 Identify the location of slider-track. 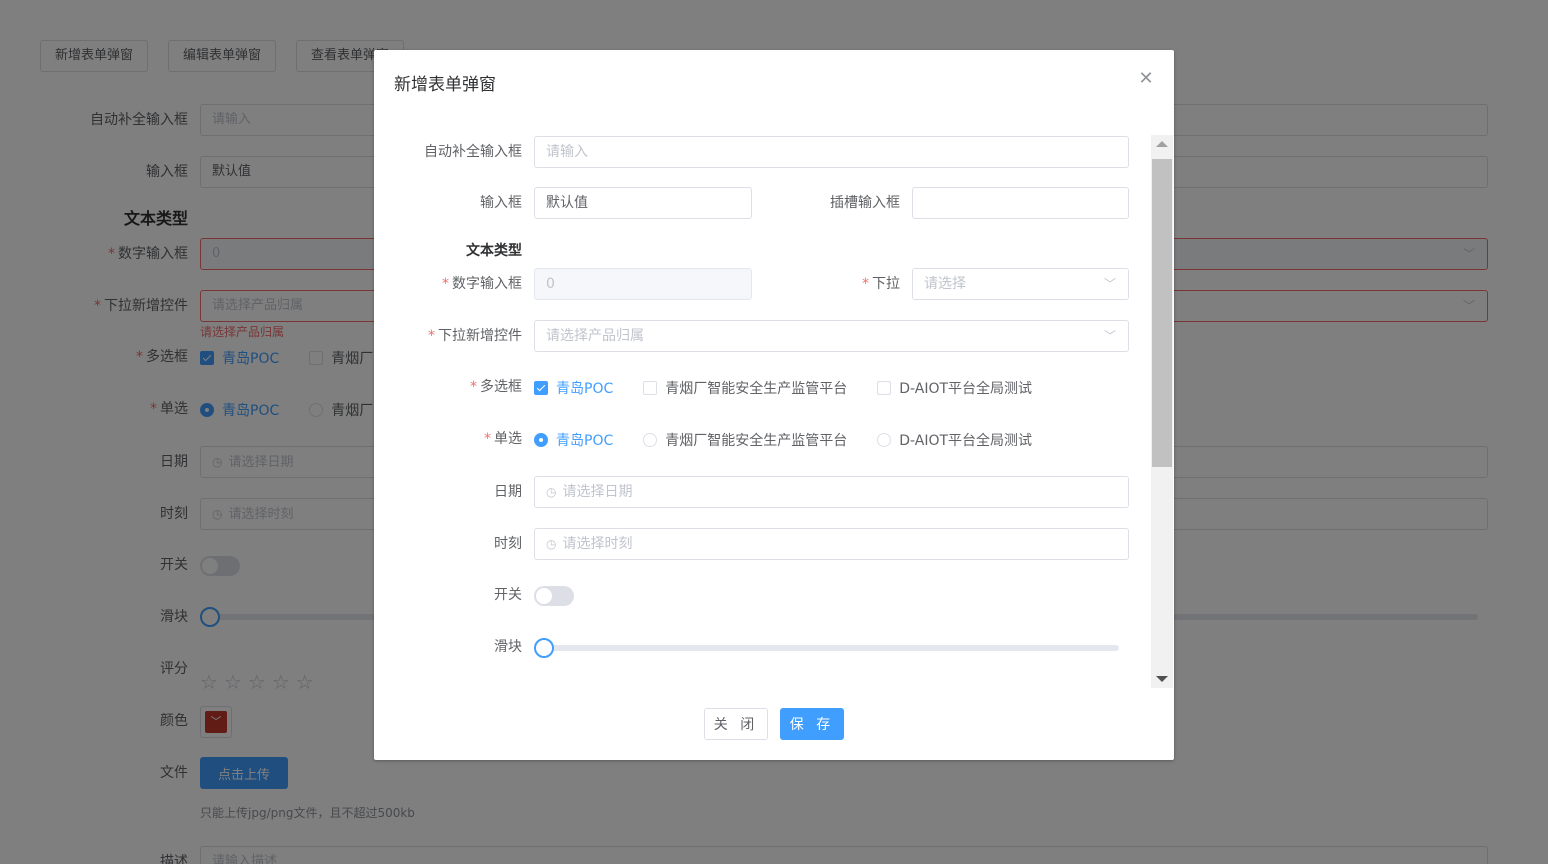
(831, 648).